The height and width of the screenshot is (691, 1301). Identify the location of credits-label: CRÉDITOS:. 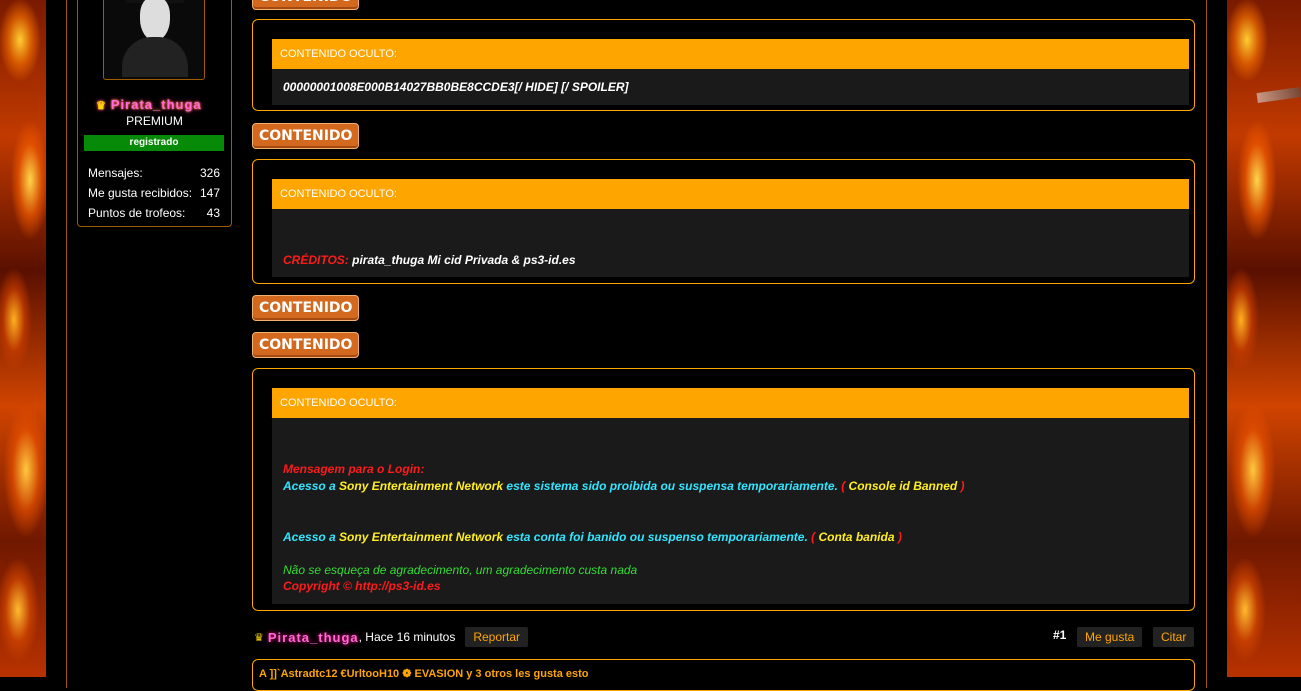
(316, 260).